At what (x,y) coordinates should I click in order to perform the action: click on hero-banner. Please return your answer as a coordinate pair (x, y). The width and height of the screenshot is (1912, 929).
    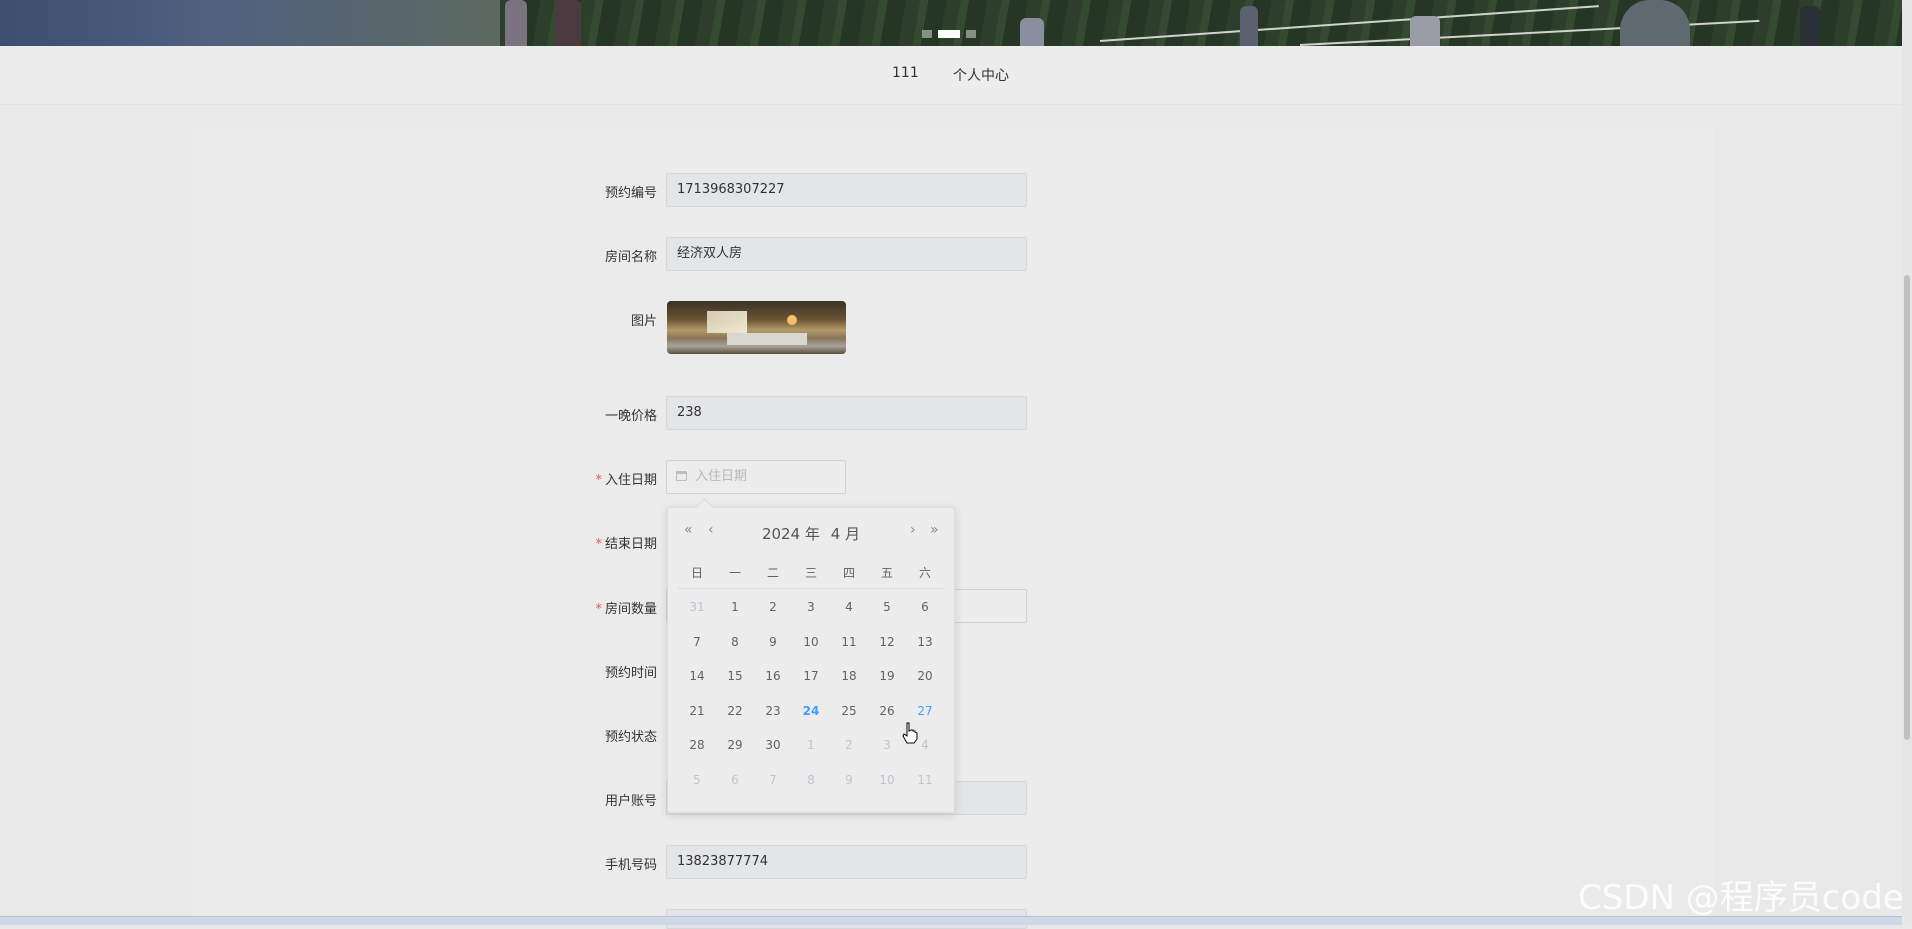
    Looking at the image, I should click on (951, 23).